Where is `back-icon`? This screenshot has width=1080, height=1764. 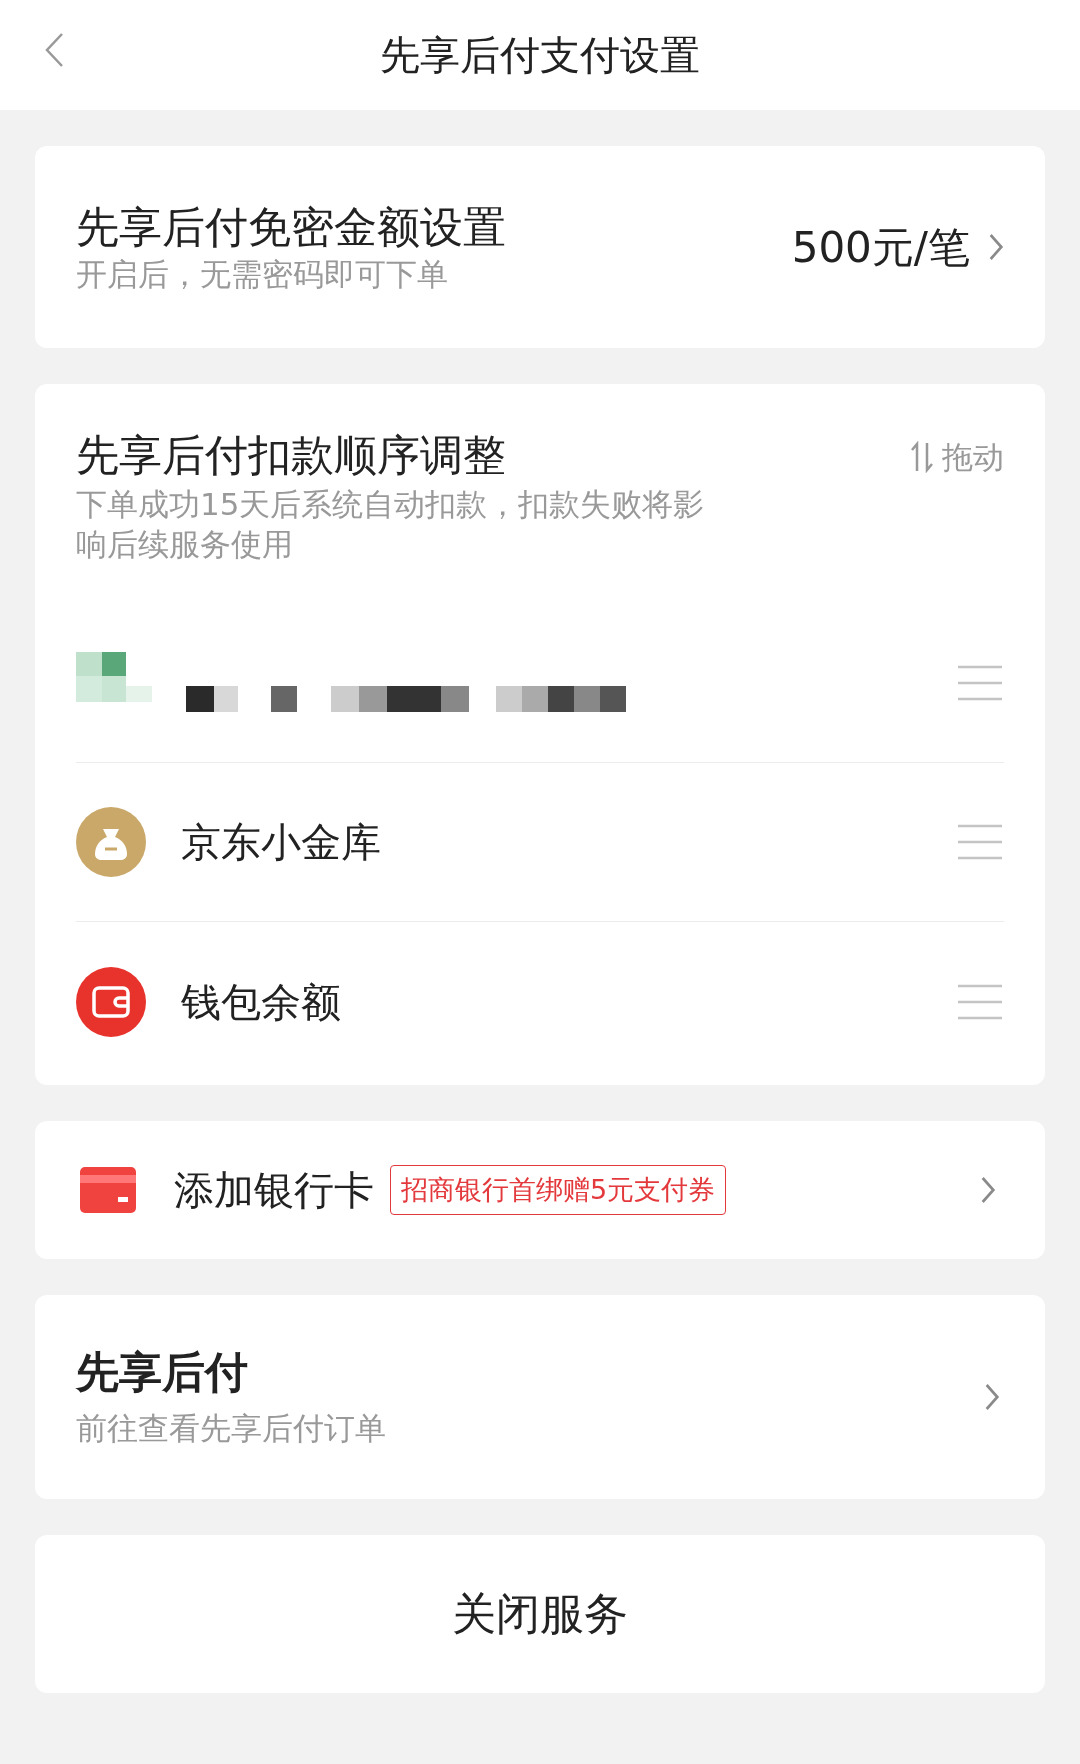
back-icon is located at coordinates (54, 50).